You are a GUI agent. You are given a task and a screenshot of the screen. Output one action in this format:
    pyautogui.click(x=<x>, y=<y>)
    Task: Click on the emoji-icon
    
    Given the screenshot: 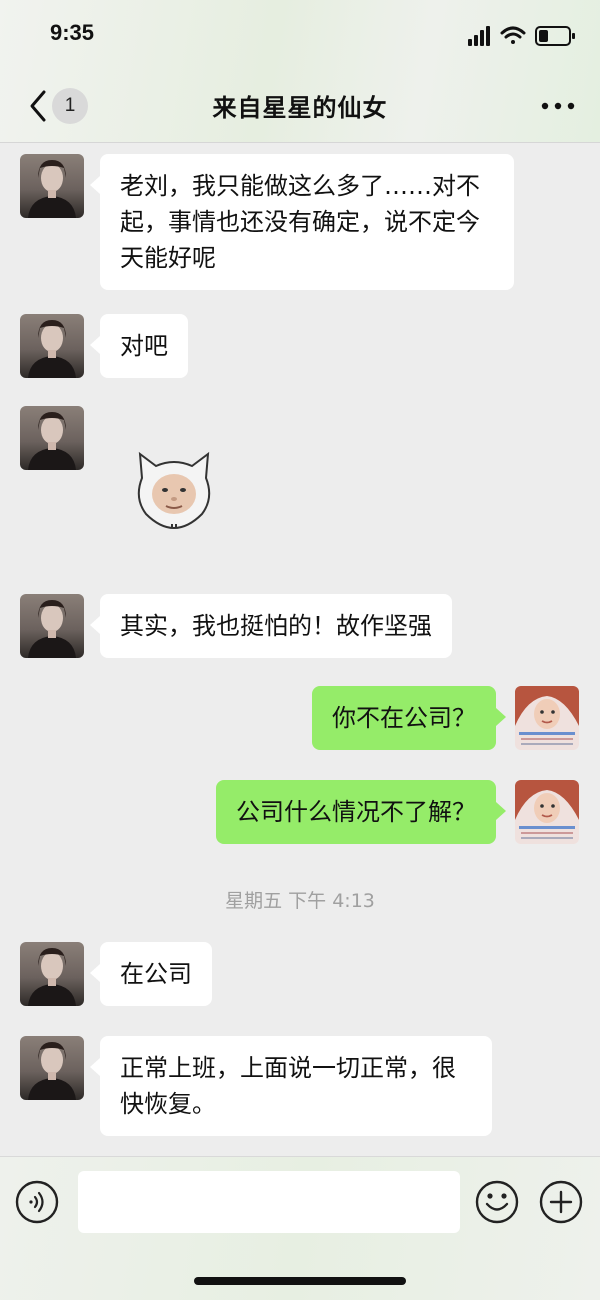 What is the action you would take?
    pyautogui.click(x=497, y=1202)
    